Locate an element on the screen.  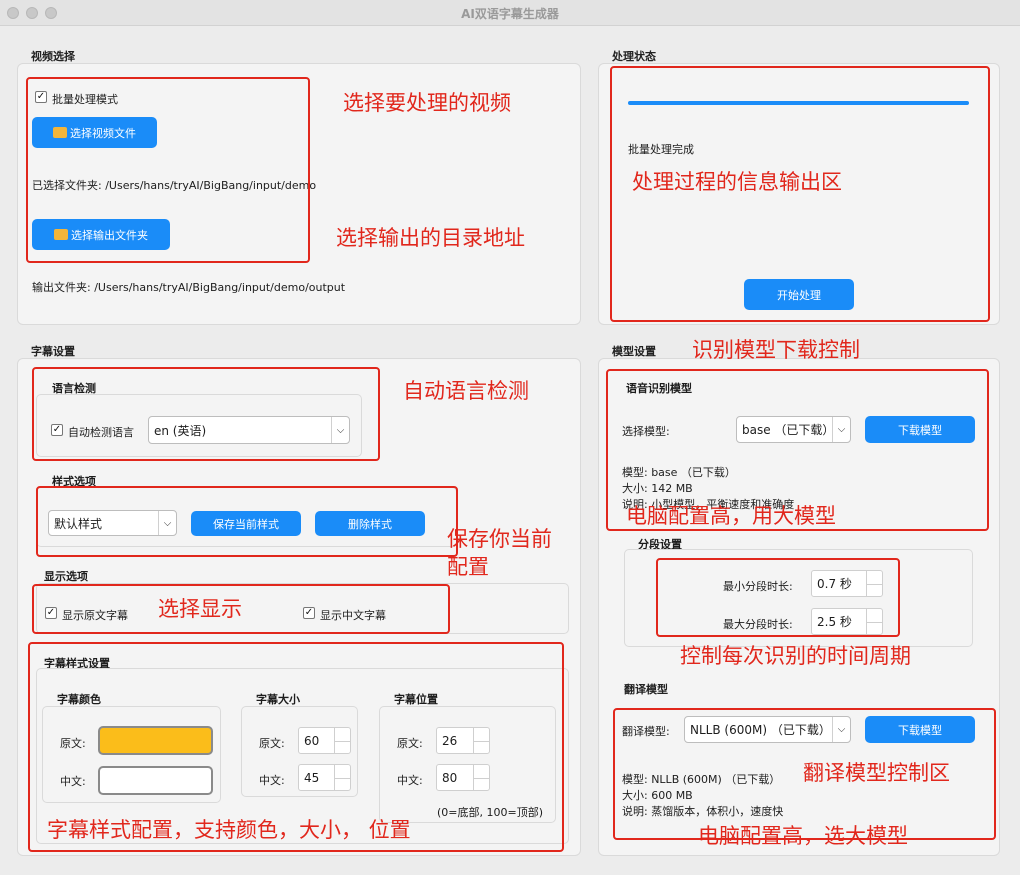
annotation-text: 选择要处理的视频 is located at coordinates (427, 103).